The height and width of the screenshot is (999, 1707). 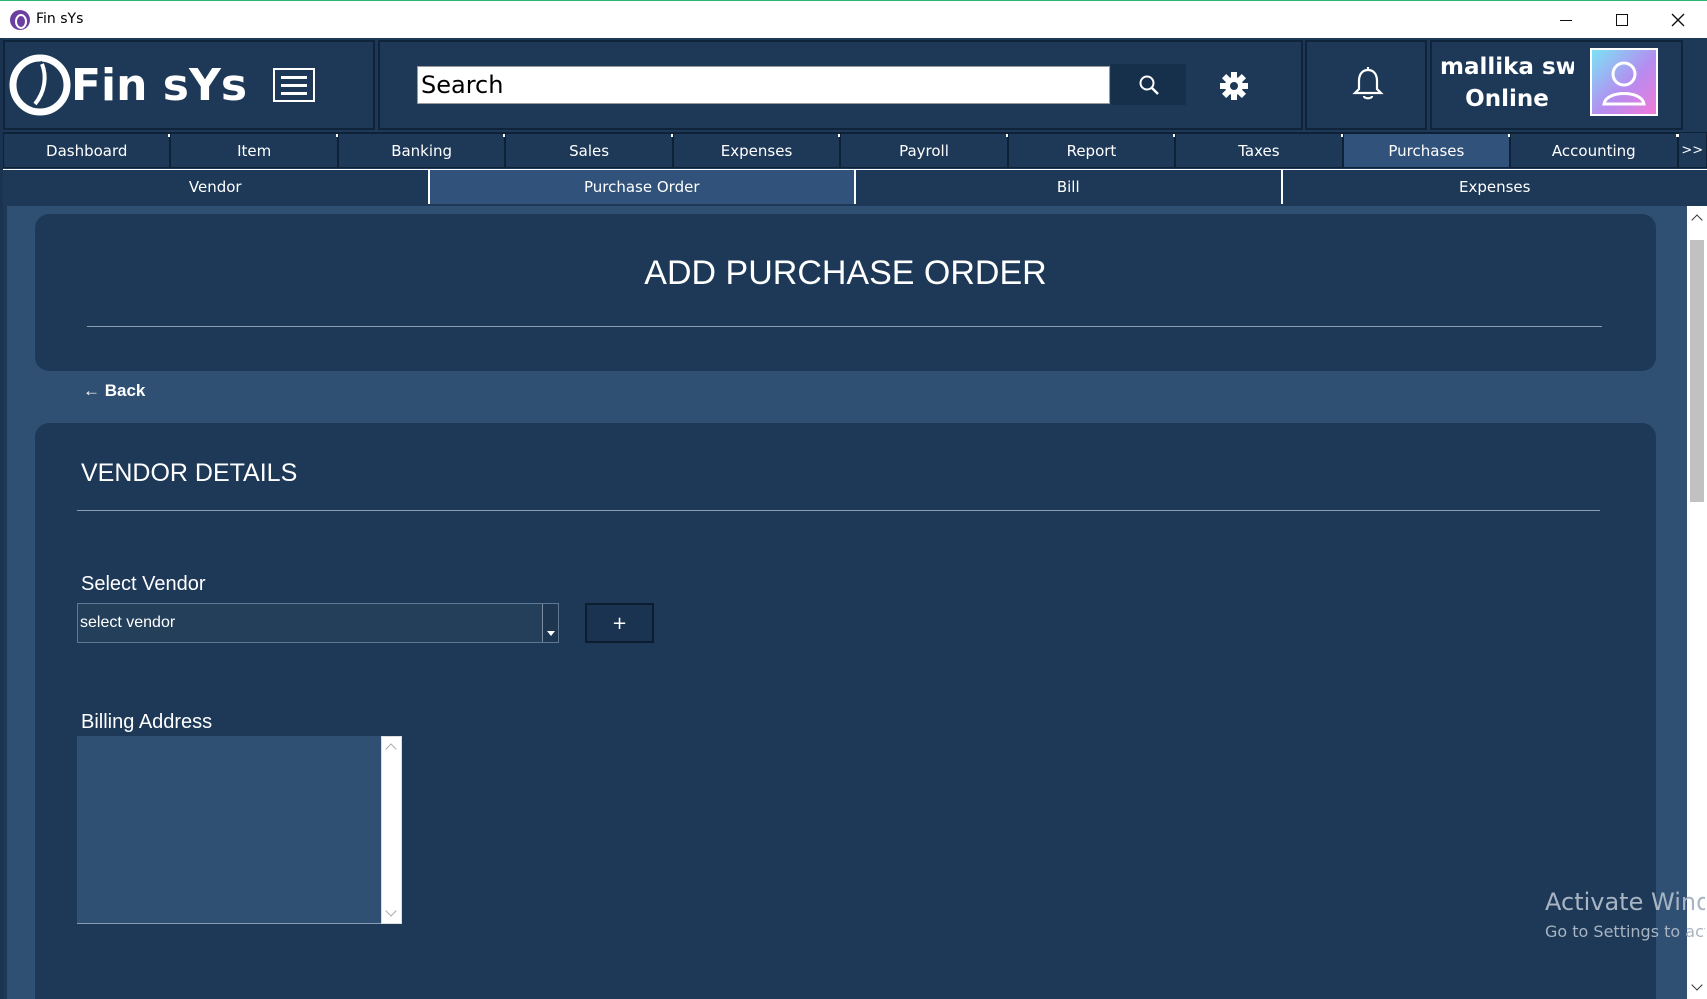 What do you see at coordinates (229, 830) in the screenshot?
I see `billing-address-textarea` at bounding box center [229, 830].